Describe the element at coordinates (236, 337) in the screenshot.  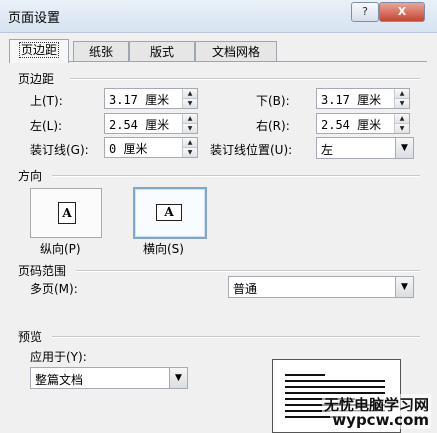
I see `preview-divider` at that location.